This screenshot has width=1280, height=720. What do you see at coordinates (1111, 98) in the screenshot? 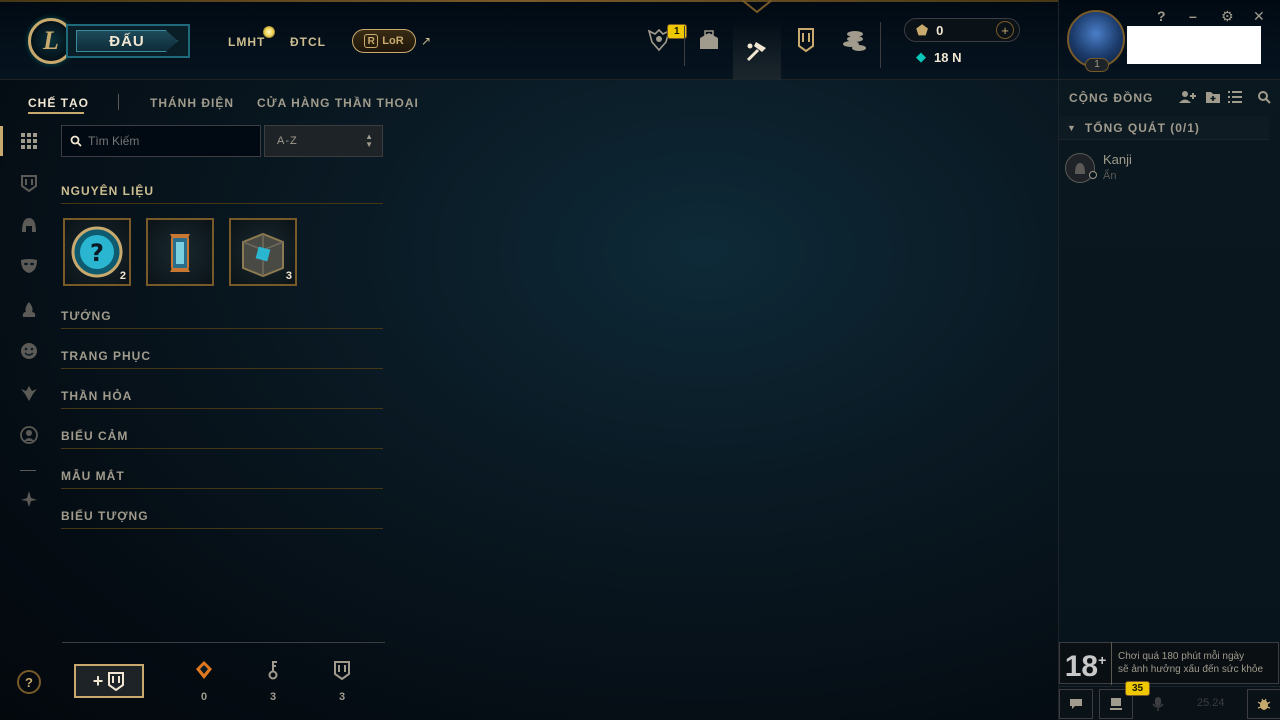
I see `social-header: CỘNG ĐỒNG` at bounding box center [1111, 98].